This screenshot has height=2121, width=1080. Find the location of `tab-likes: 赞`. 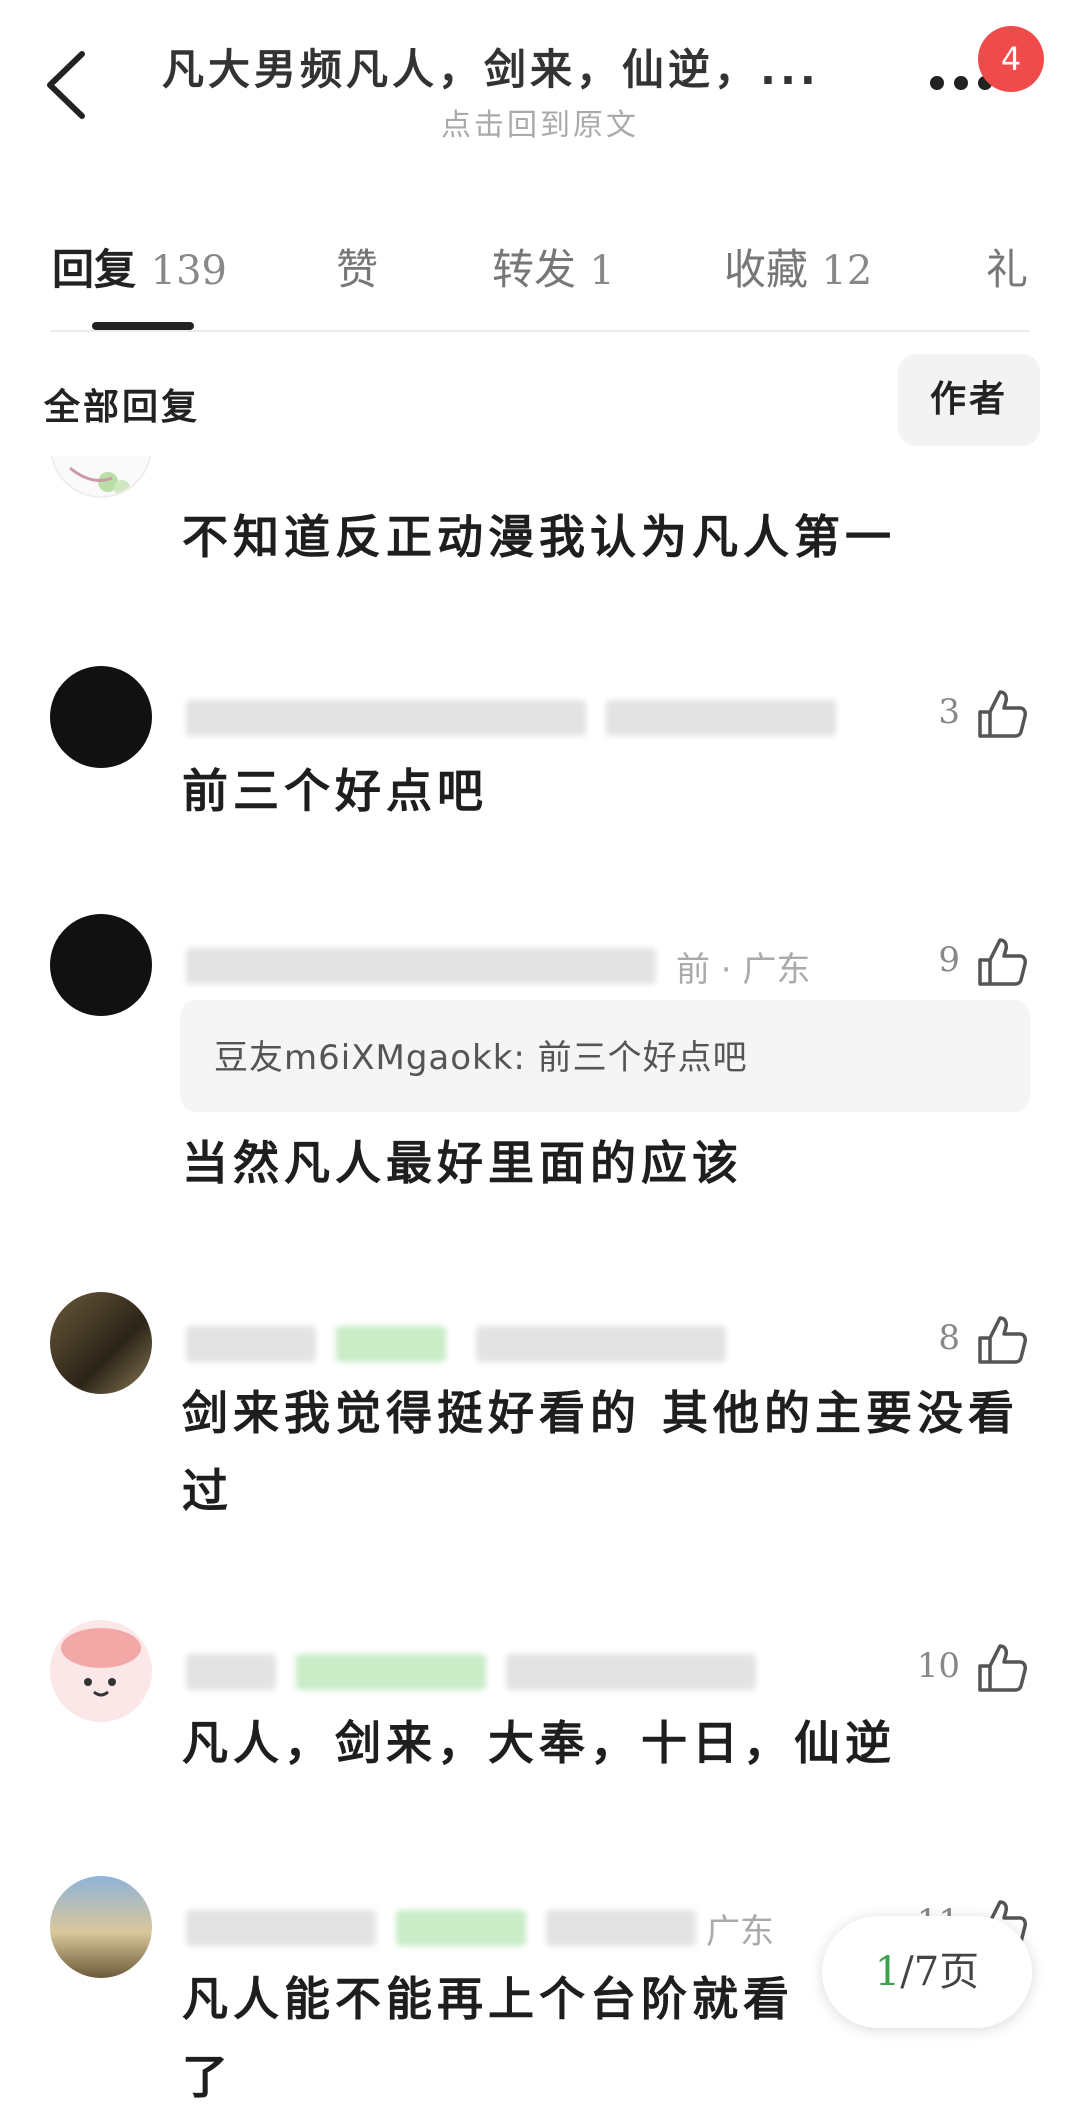

tab-likes: 赞 is located at coordinates (357, 266).